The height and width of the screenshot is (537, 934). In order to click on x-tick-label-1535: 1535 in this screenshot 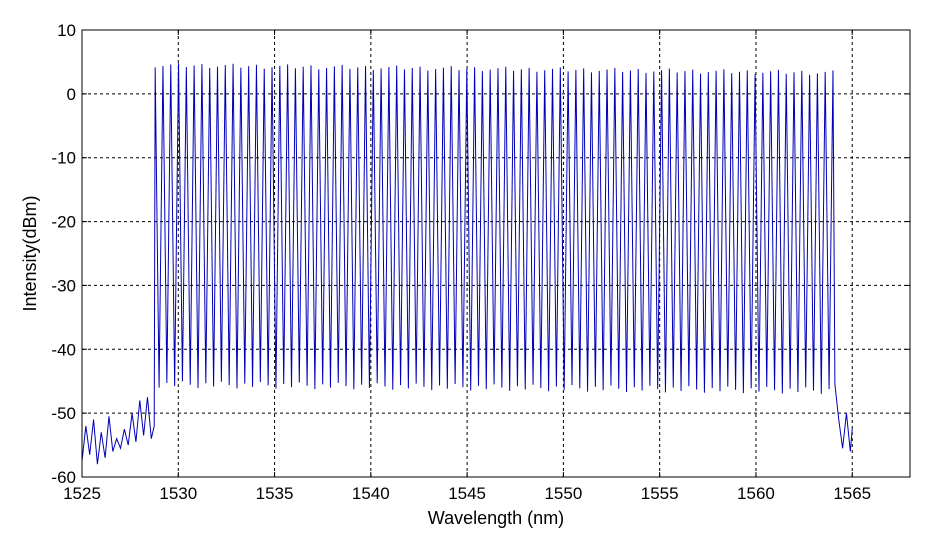, I will do `click(275, 493)`.